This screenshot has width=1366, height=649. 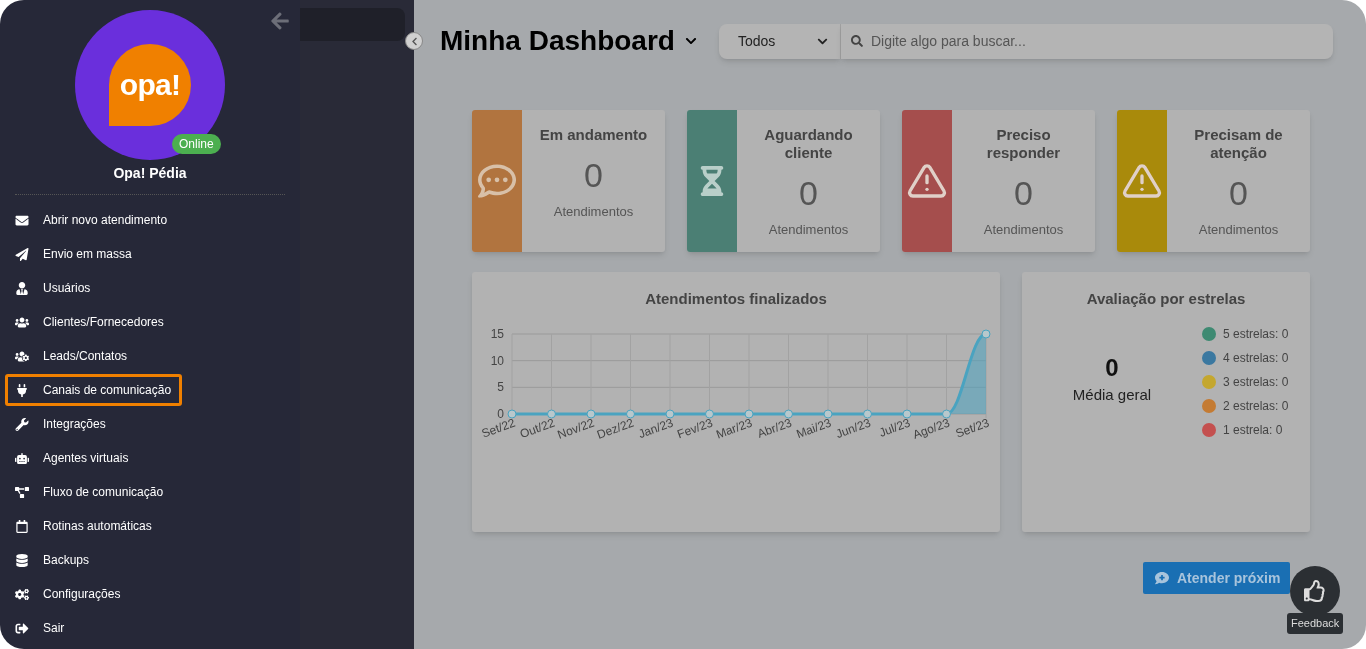 What do you see at coordinates (90, 322) in the screenshot?
I see `menu-item: Clientes/Fornecedores` at bounding box center [90, 322].